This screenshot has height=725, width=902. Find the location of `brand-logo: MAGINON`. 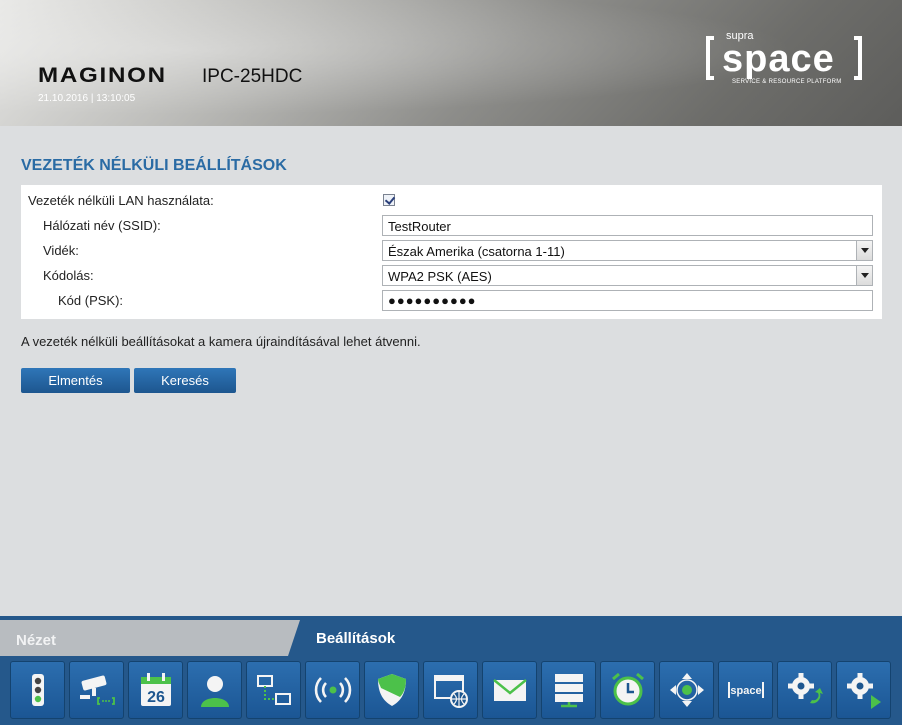

brand-logo: MAGINON is located at coordinates (102, 75).